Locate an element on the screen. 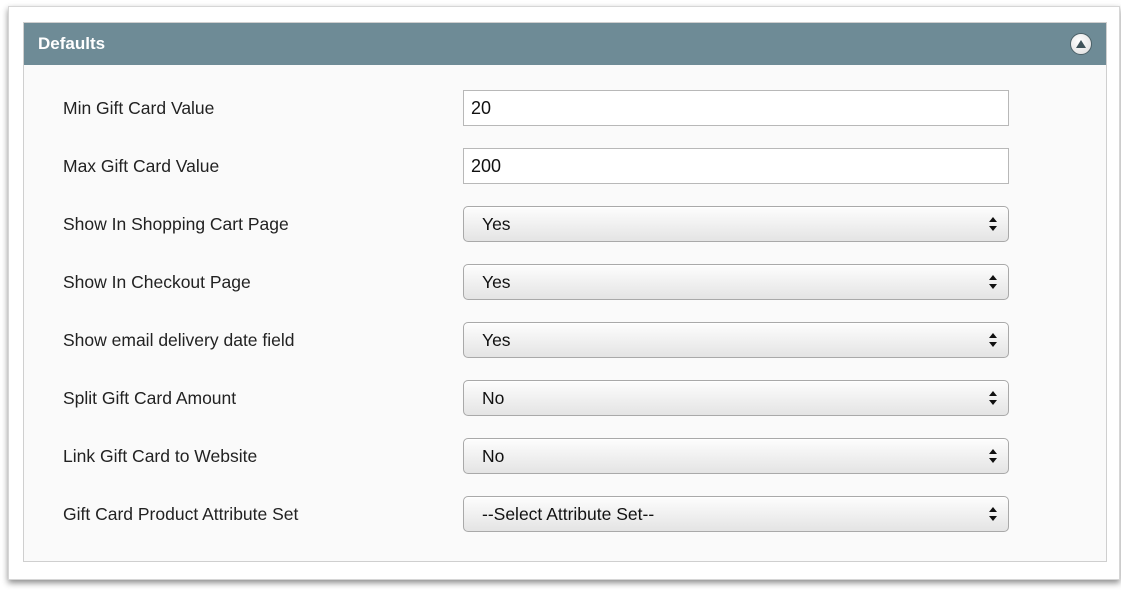  min-gift-card-value-label: Min Gift Card Value is located at coordinates (139, 107).